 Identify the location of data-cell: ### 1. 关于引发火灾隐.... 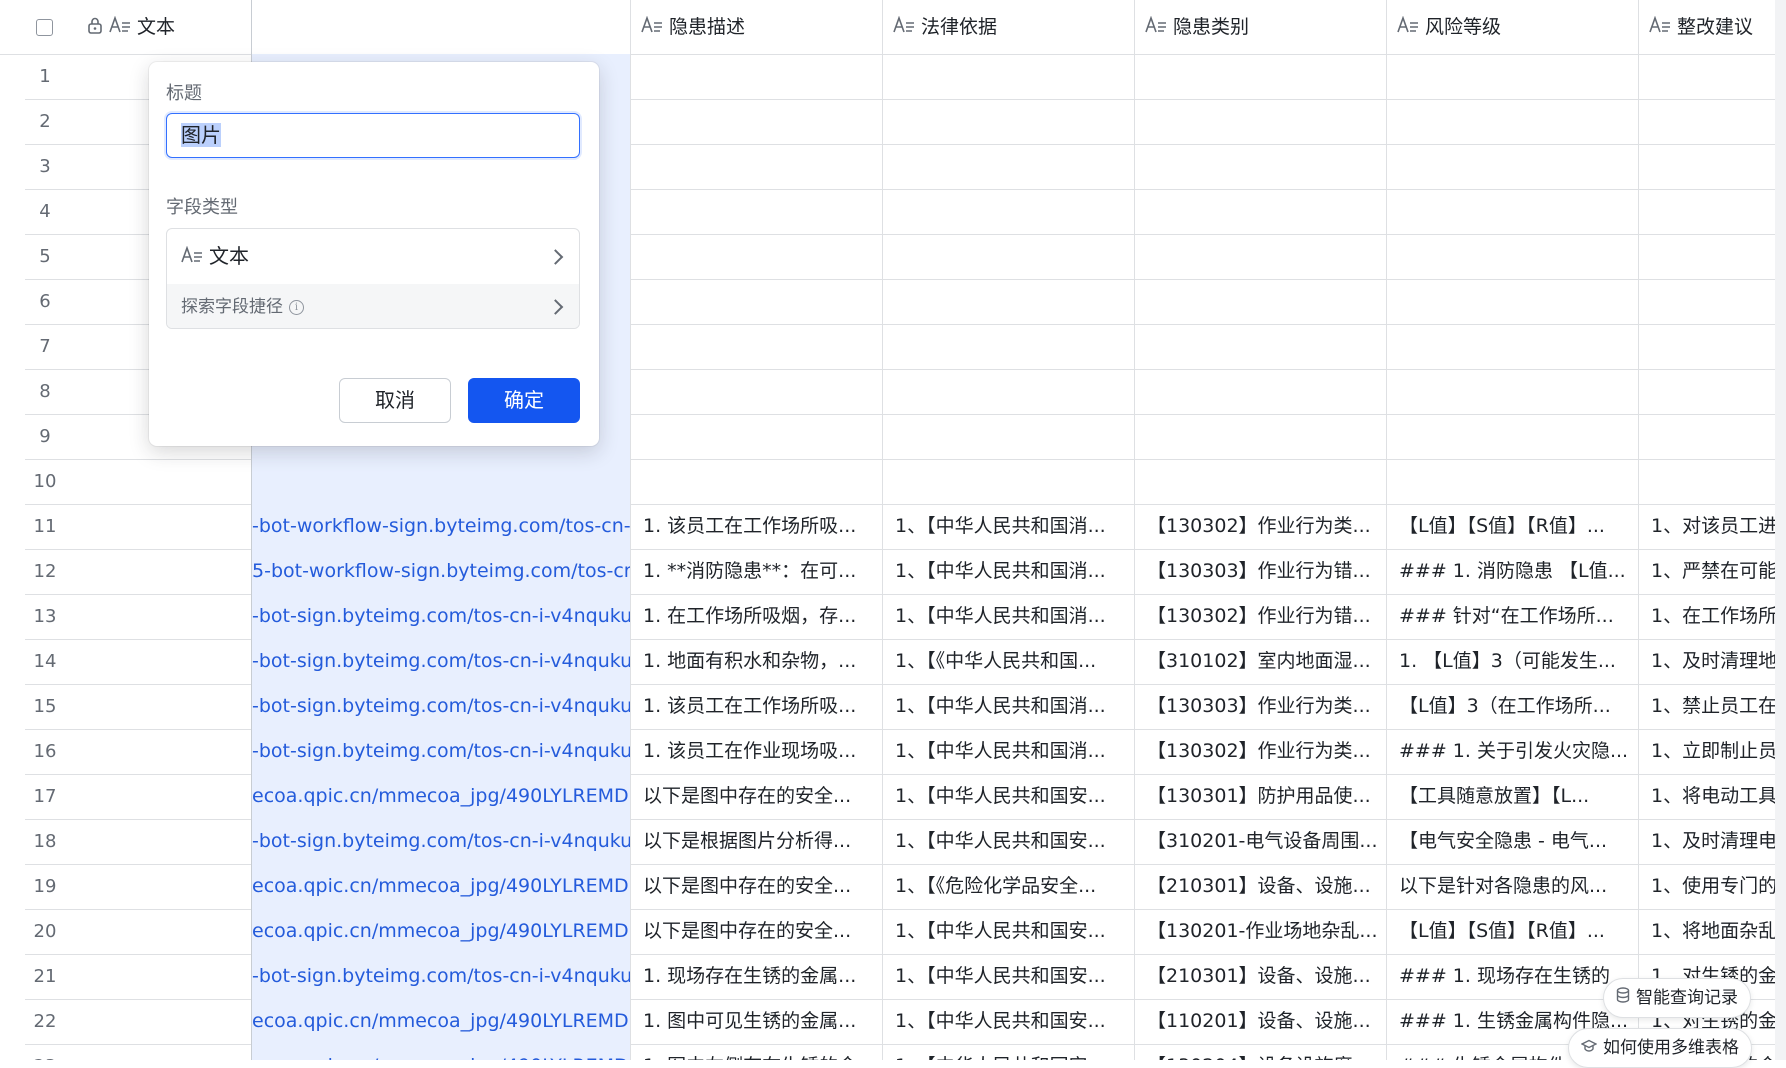
(1513, 751).